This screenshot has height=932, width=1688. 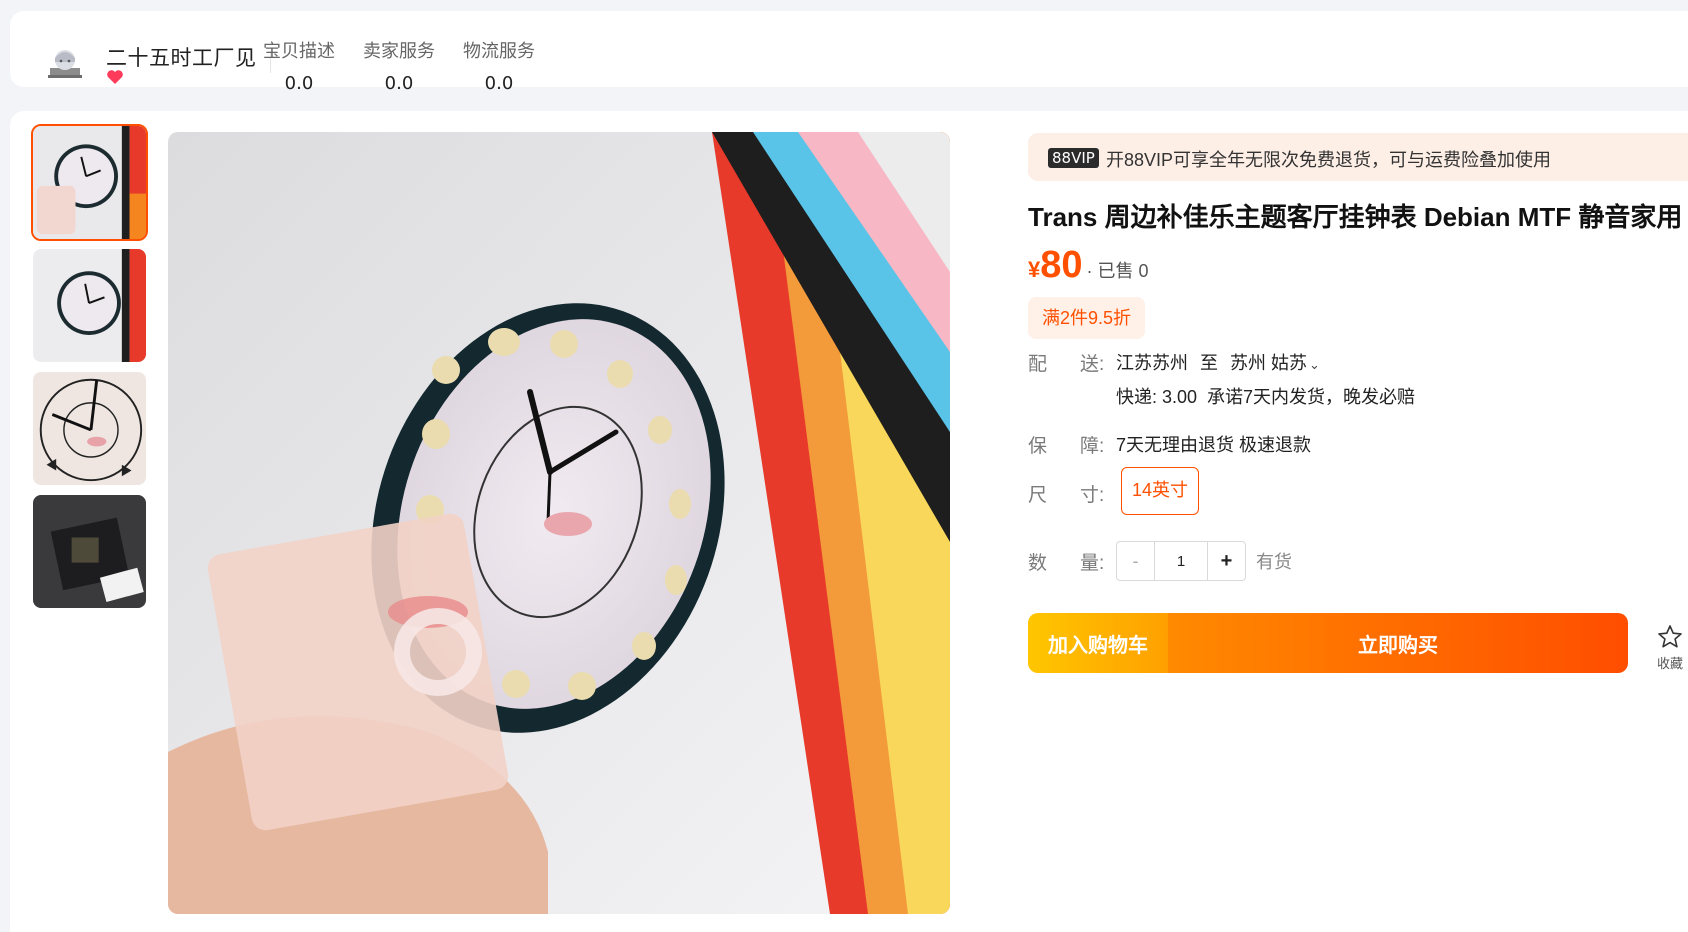 I want to click on quantity-input: 1, so click(x=1181, y=561).